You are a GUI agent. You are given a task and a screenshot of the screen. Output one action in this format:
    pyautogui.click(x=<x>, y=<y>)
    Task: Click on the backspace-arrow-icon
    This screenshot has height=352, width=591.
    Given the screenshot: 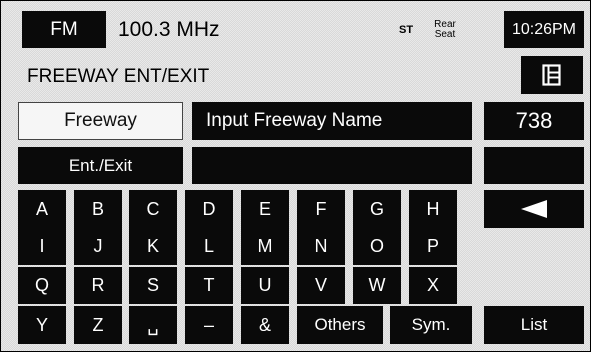 What is the action you would take?
    pyautogui.click(x=534, y=209)
    